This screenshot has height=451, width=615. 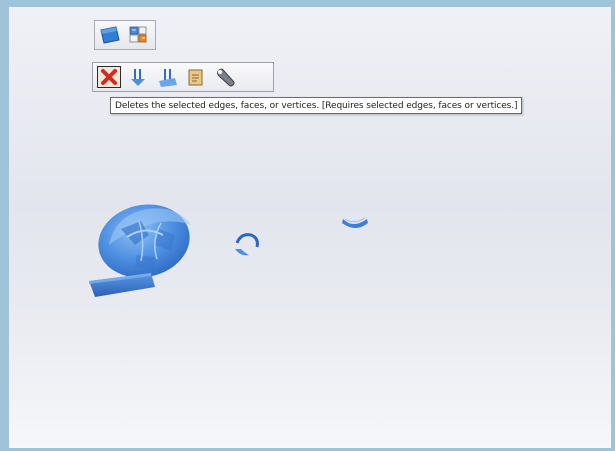 I want to click on settings-button, so click(x=225, y=77).